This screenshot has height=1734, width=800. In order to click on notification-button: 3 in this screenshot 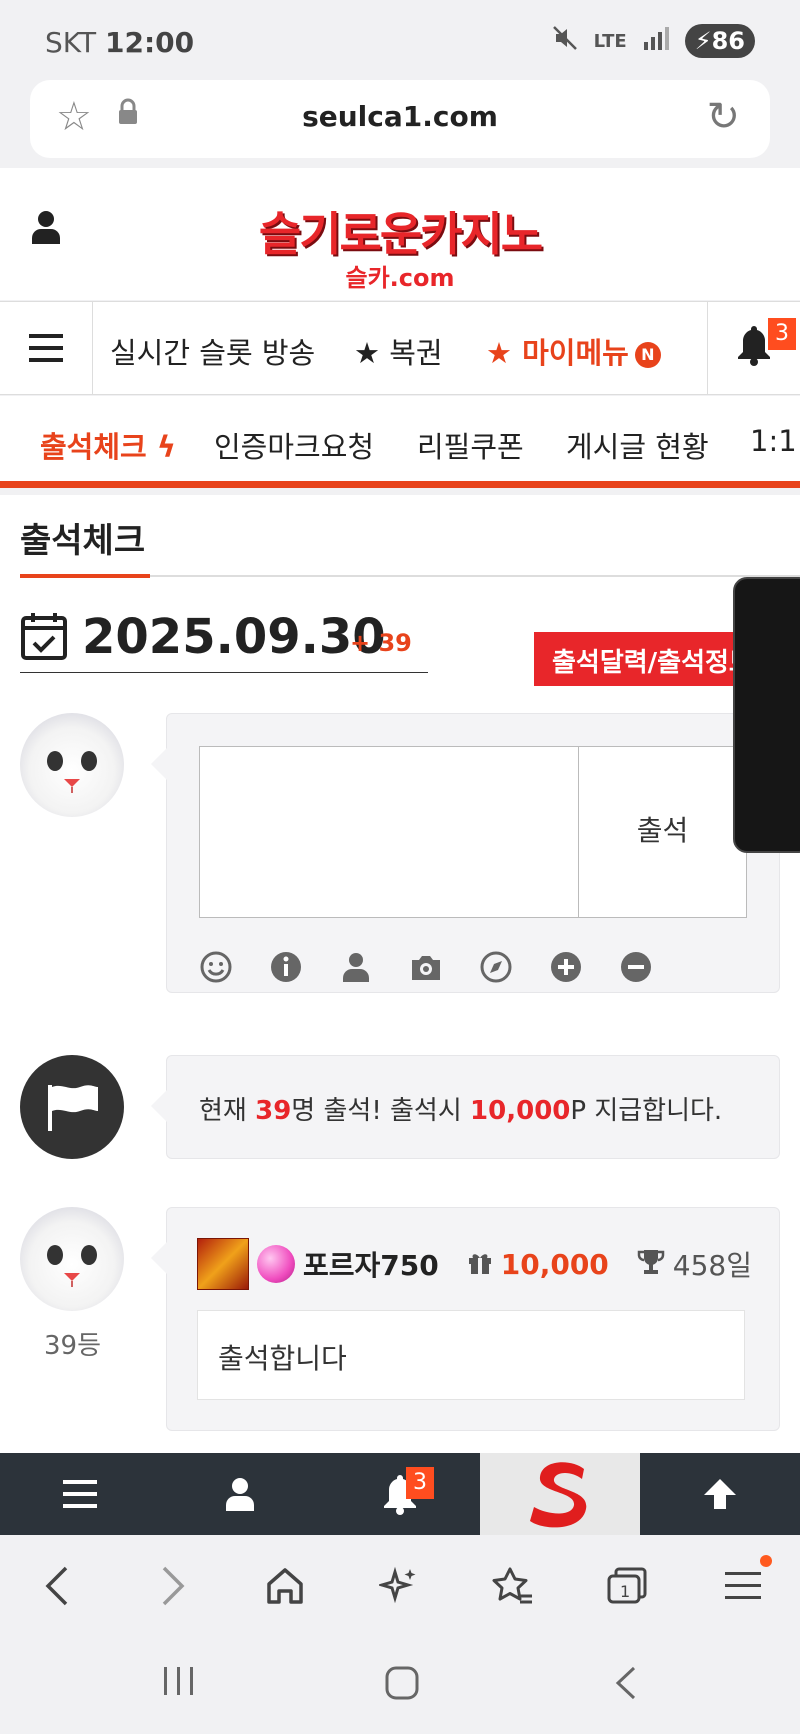, I will do `click(753, 348)`.